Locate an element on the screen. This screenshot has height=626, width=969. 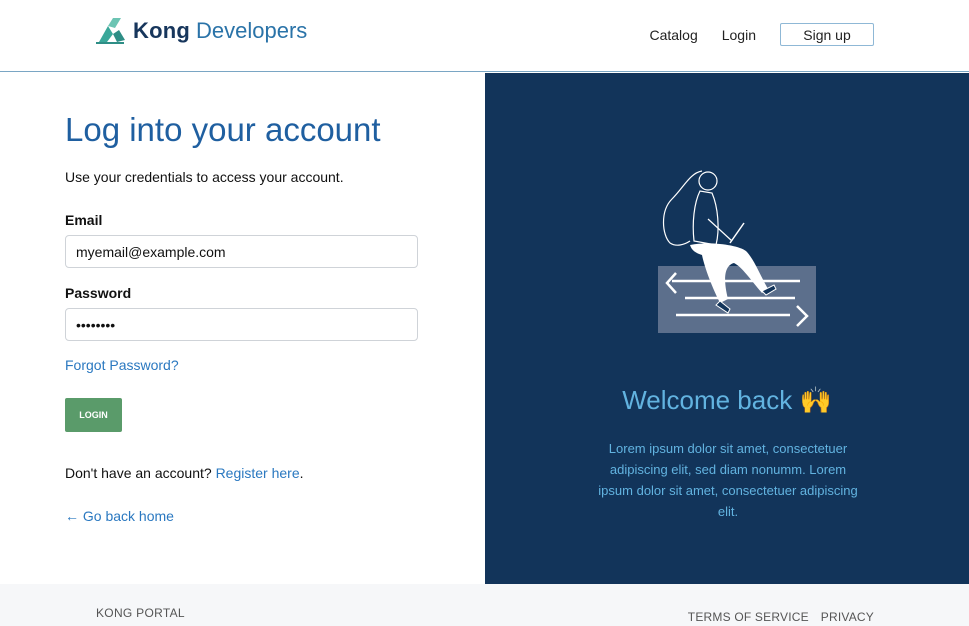
privacy-link: PRIVACY is located at coordinates (847, 617).